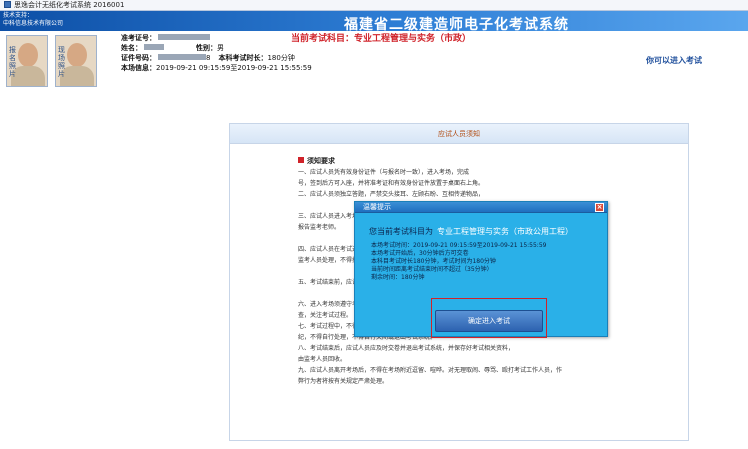 Image resolution: width=748 pixels, height=449 pixels. Describe the element at coordinates (18, 15) in the screenshot. I see `support-line-1: 技术支持：` at that location.